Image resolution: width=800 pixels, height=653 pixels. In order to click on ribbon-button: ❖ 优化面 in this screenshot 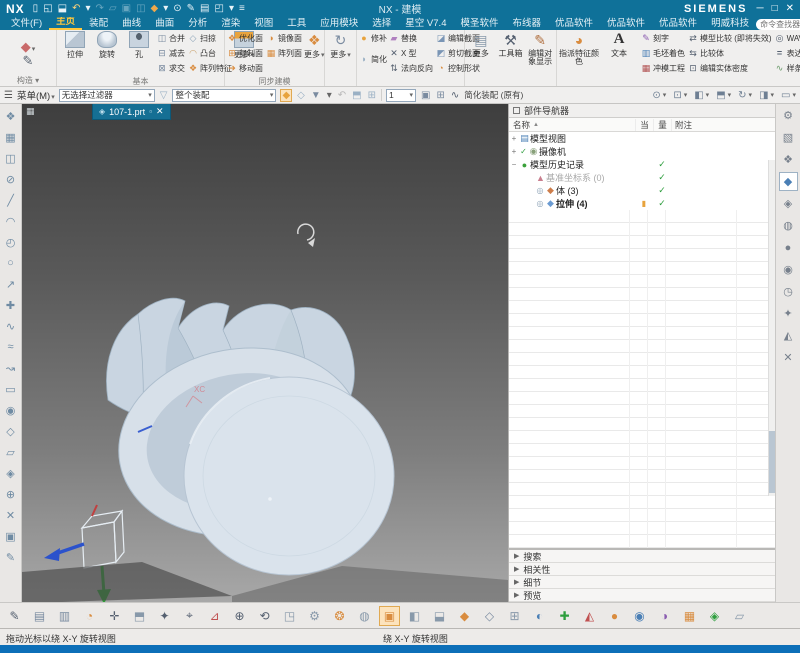, I will do `click(245, 38)`.